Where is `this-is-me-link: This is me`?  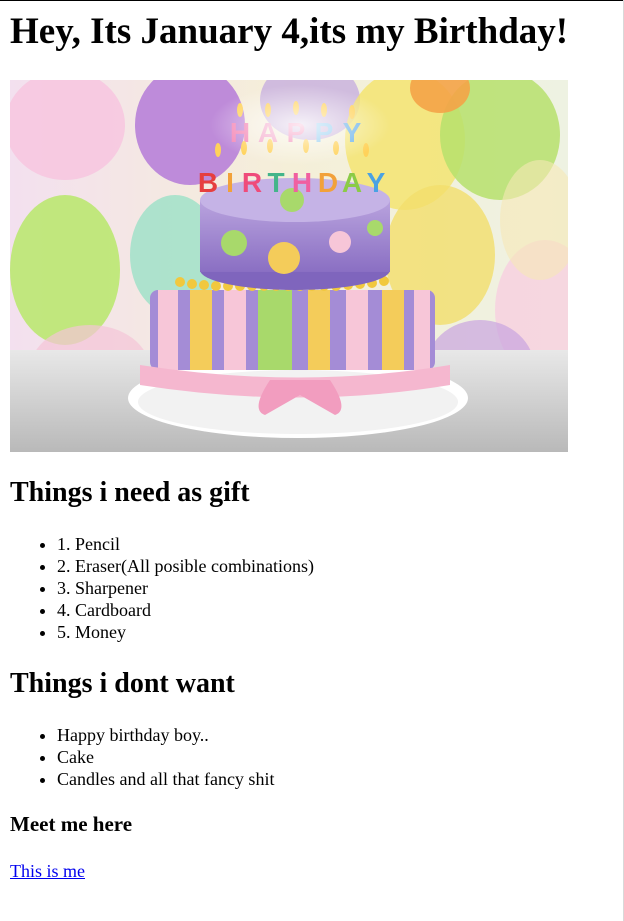
this-is-me-link: This is me is located at coordinates (47, 871).